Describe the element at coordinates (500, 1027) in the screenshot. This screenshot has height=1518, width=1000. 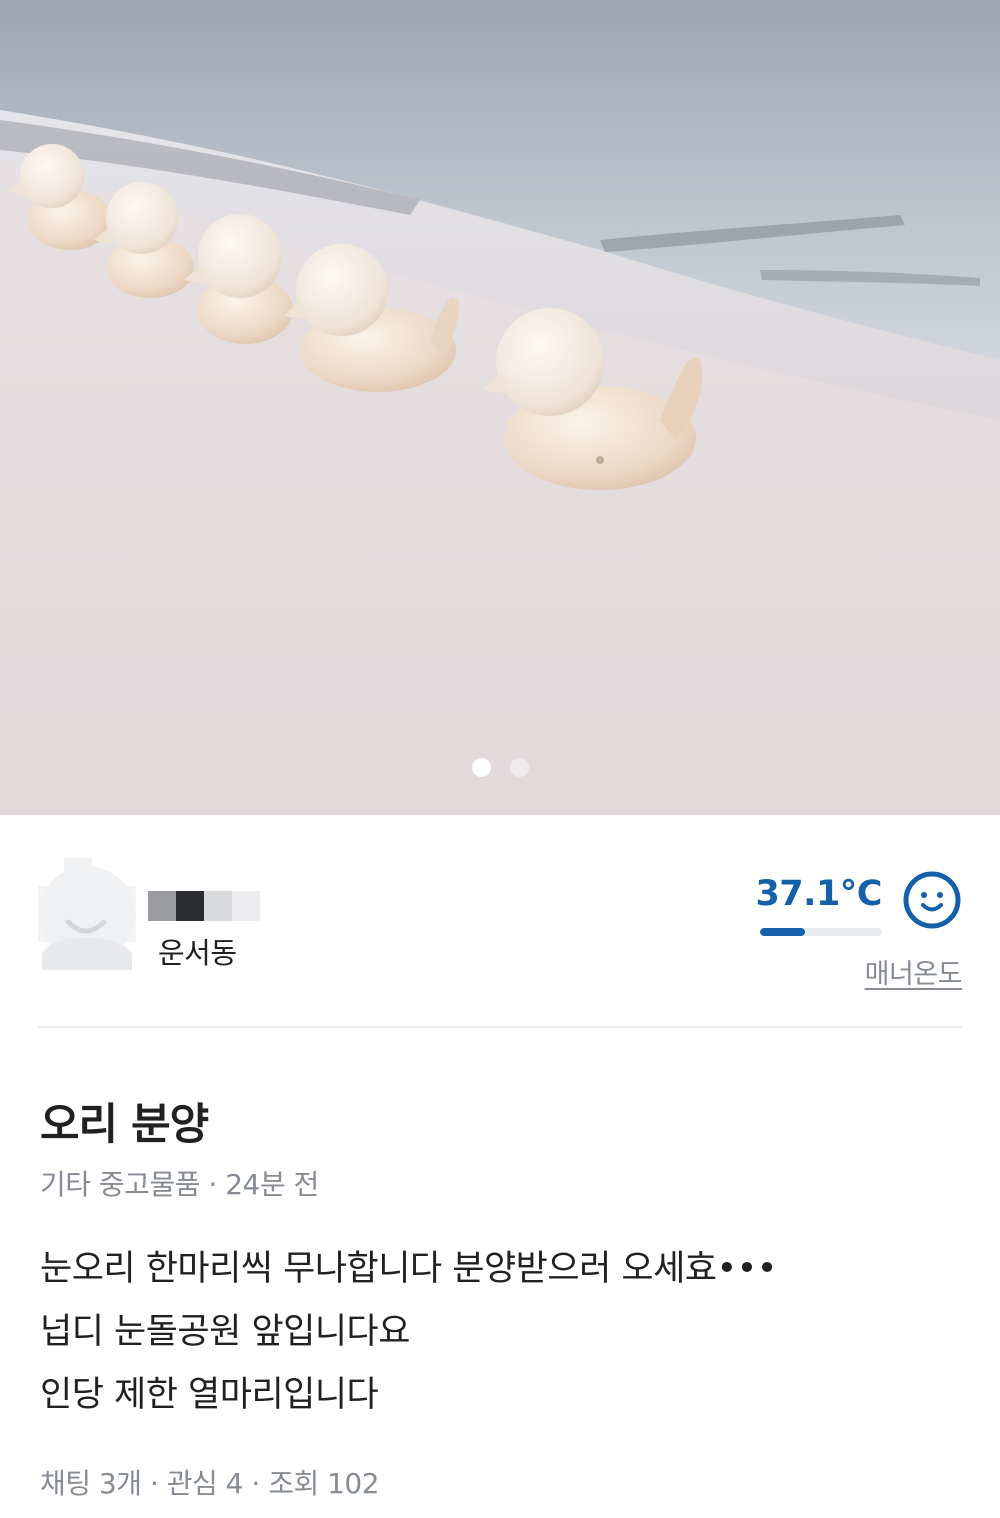
I see `section-divider` at that location.